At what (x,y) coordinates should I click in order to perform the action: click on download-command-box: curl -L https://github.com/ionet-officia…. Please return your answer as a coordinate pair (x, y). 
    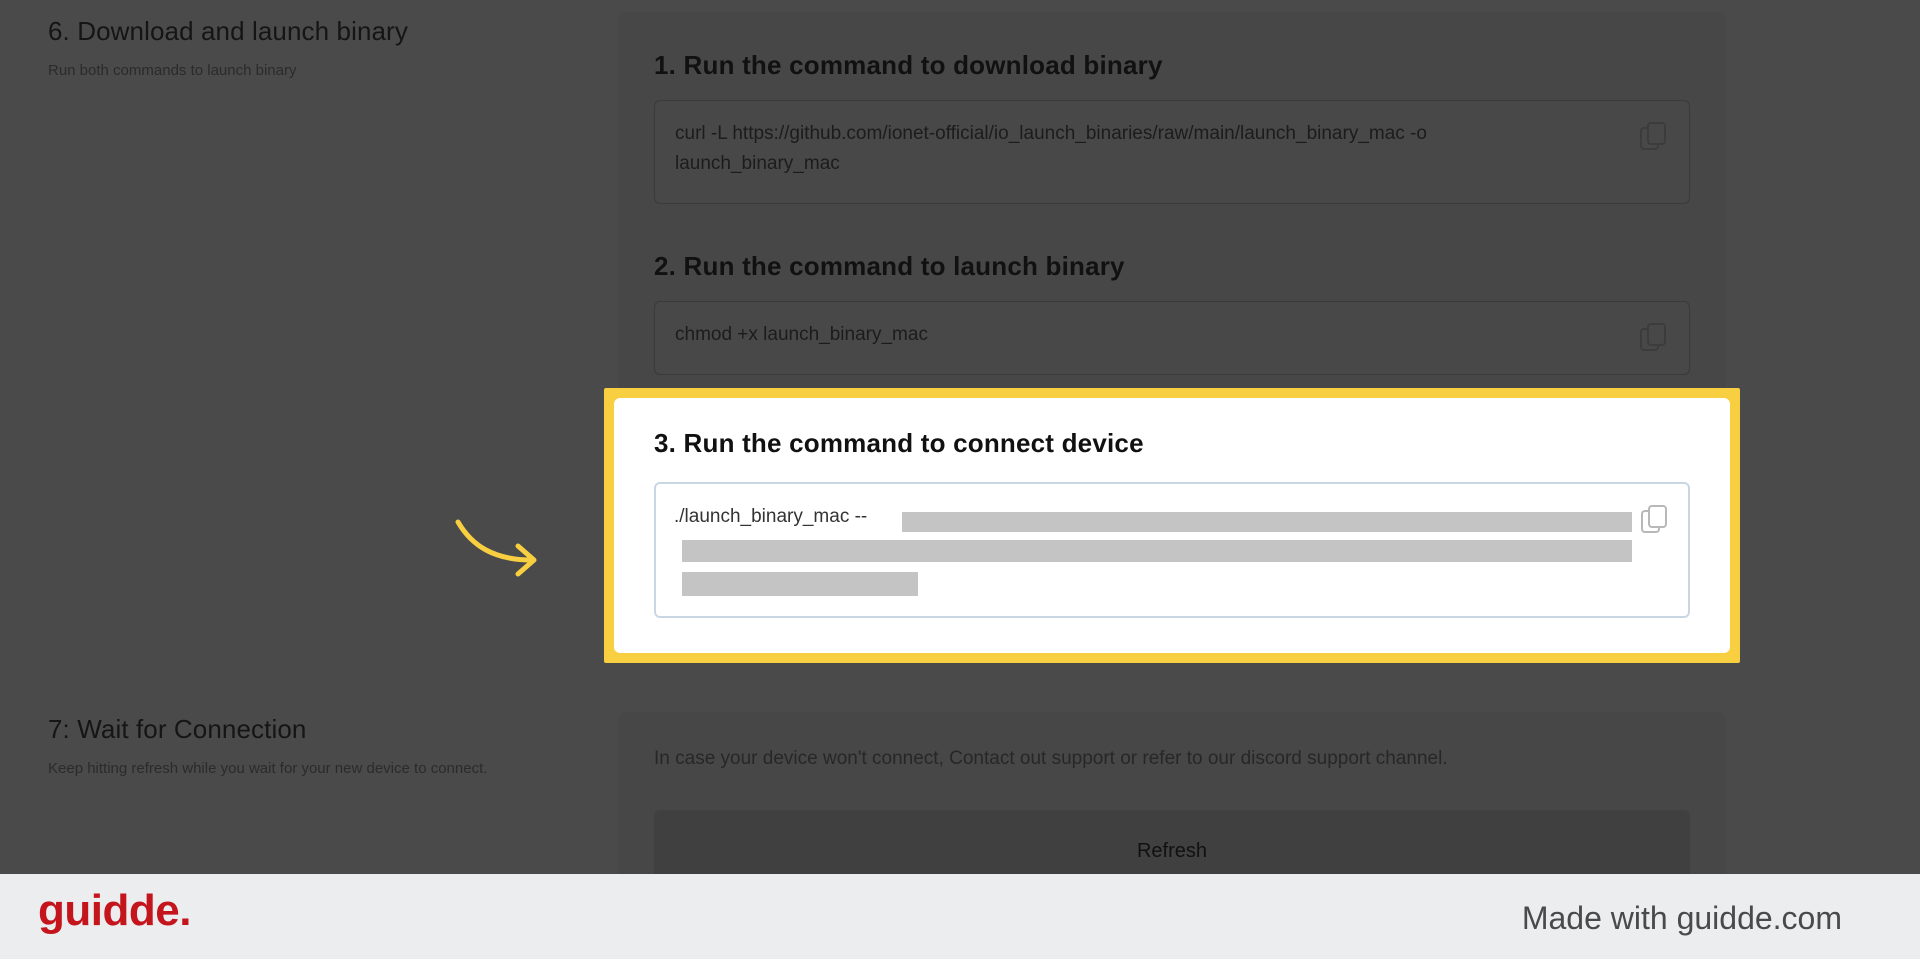
    Looking at the image, I should click on (1172, 152).